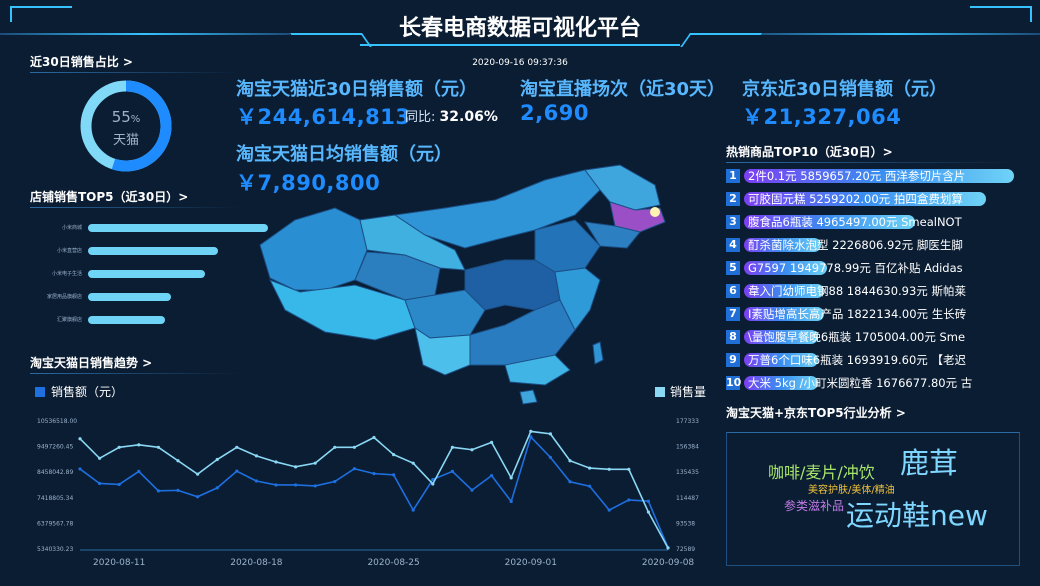 The image size is (1040, 586). Describe the element at coordinates (81, 61) in the screenshot. I see `sales-share-title: 近30日销售占比 >` at that location.